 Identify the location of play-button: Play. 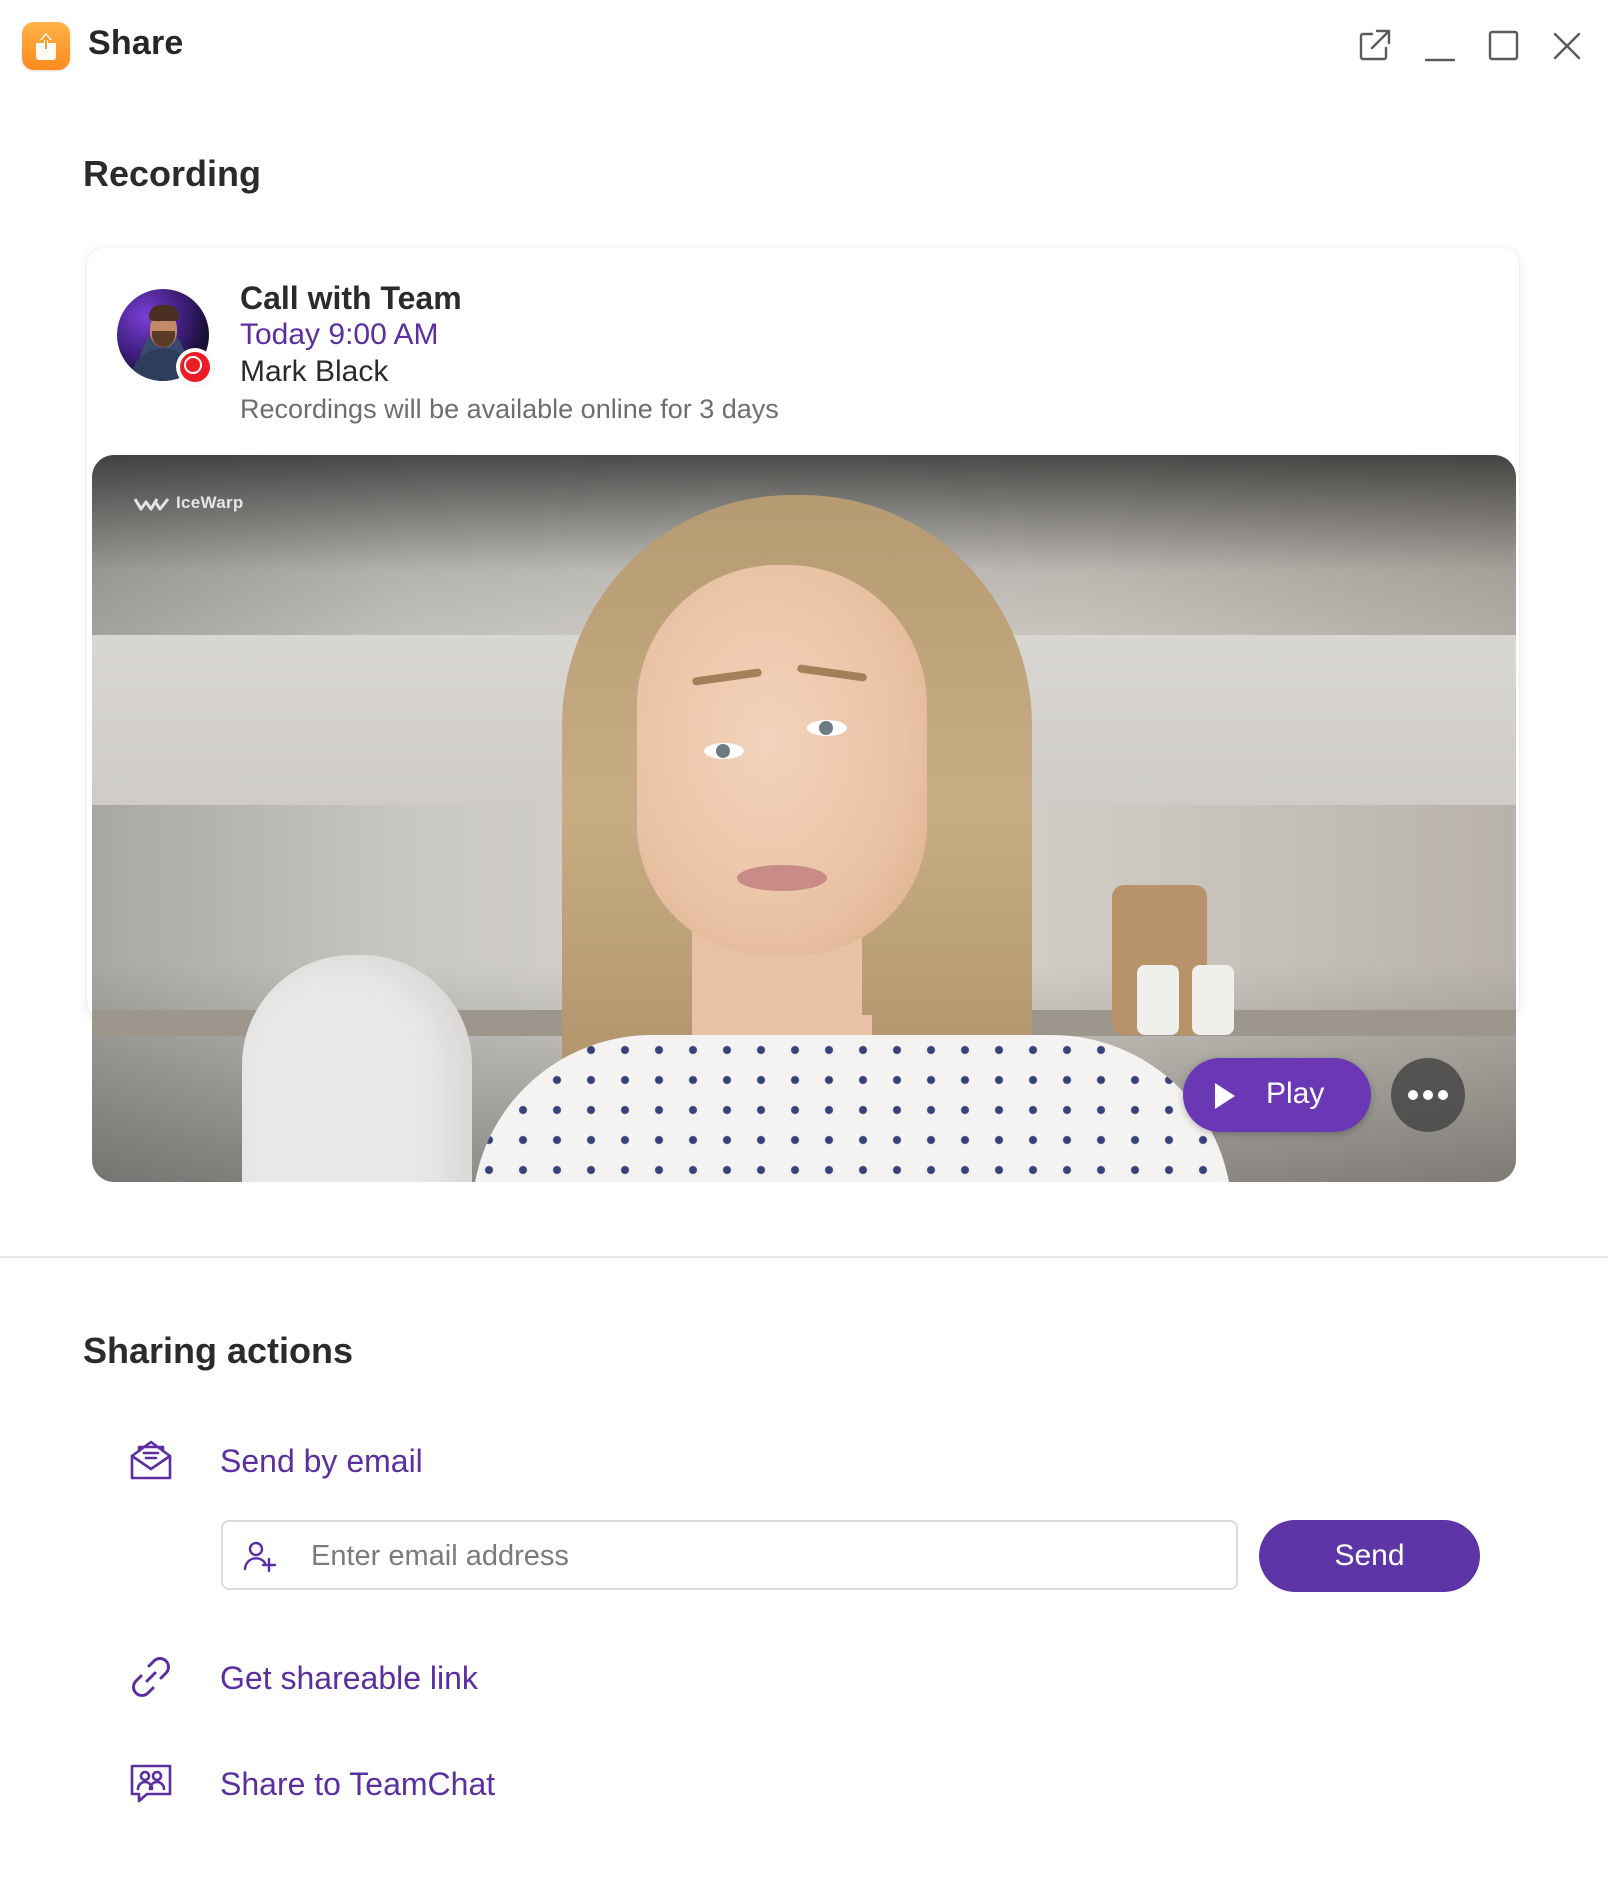
(1277, 1095).